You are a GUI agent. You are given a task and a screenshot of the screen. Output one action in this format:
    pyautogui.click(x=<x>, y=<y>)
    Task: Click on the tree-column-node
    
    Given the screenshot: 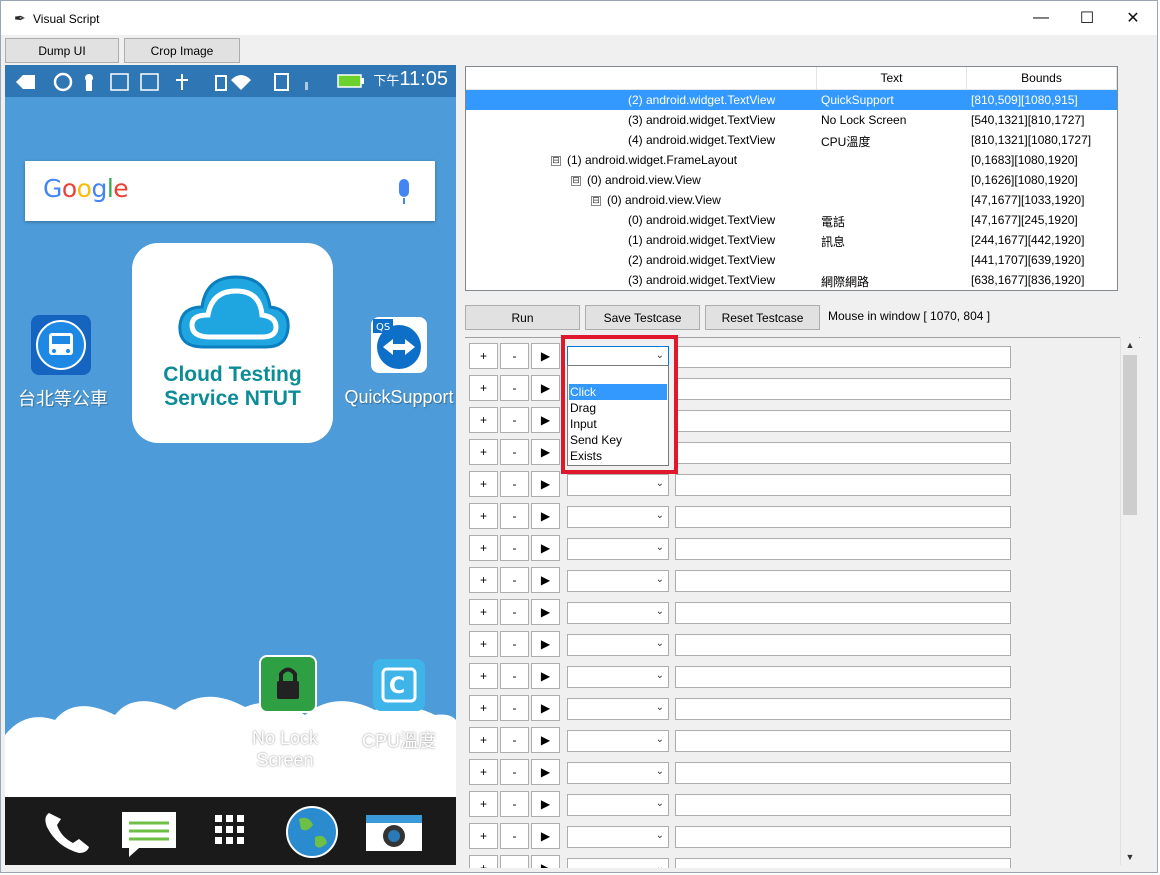 What is the action you would take?
    pyautogui.click(x=641, y=78)
    